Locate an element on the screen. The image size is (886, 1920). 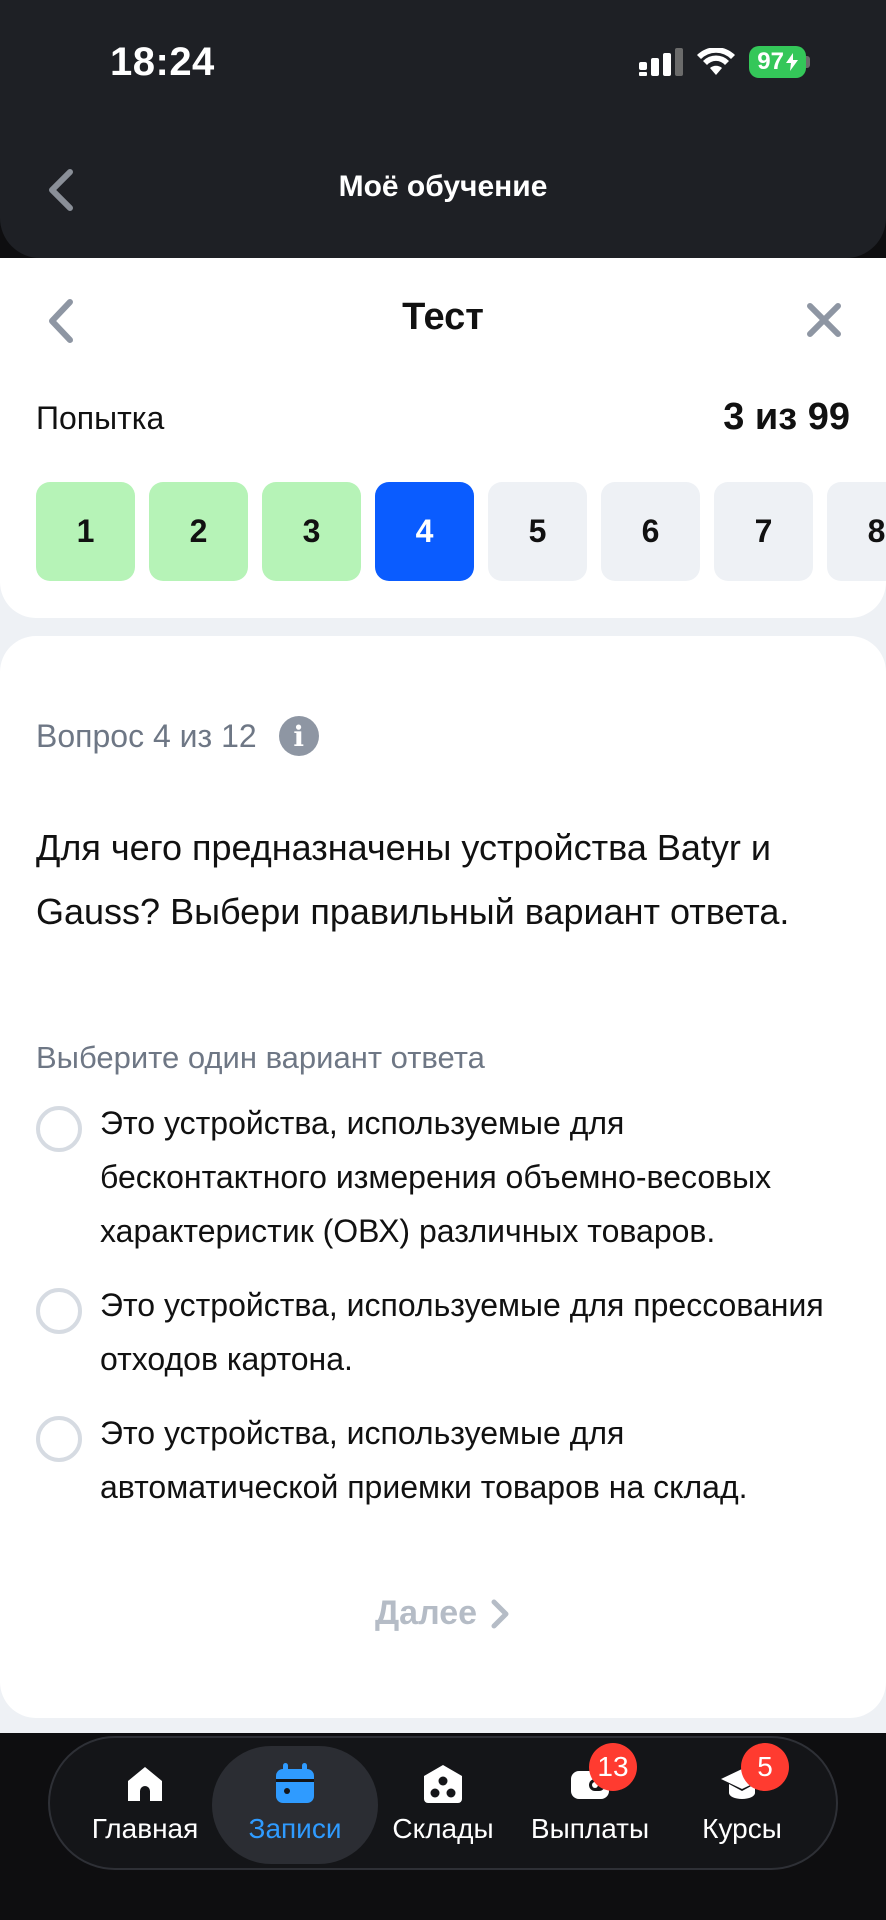
tab-home: Главная is located at coordinates (145, 1803).